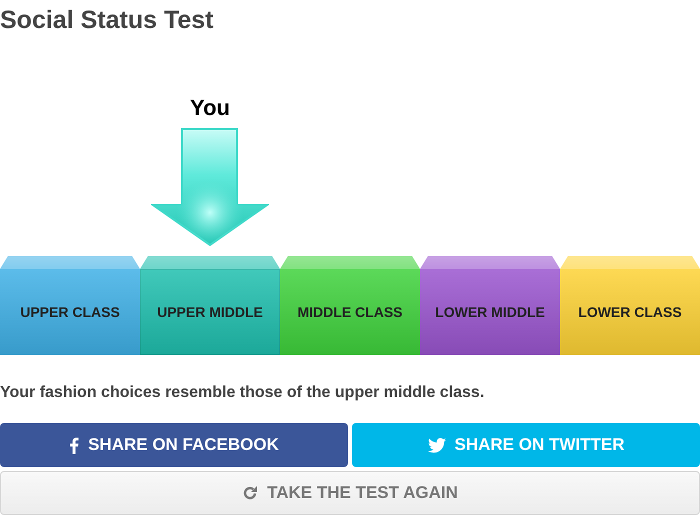 The height and width of the screenshot is (529, 700). Describe the element at coordinates (107, 20) in the screenshot. I see `page-title: Social Status Test` at that location.